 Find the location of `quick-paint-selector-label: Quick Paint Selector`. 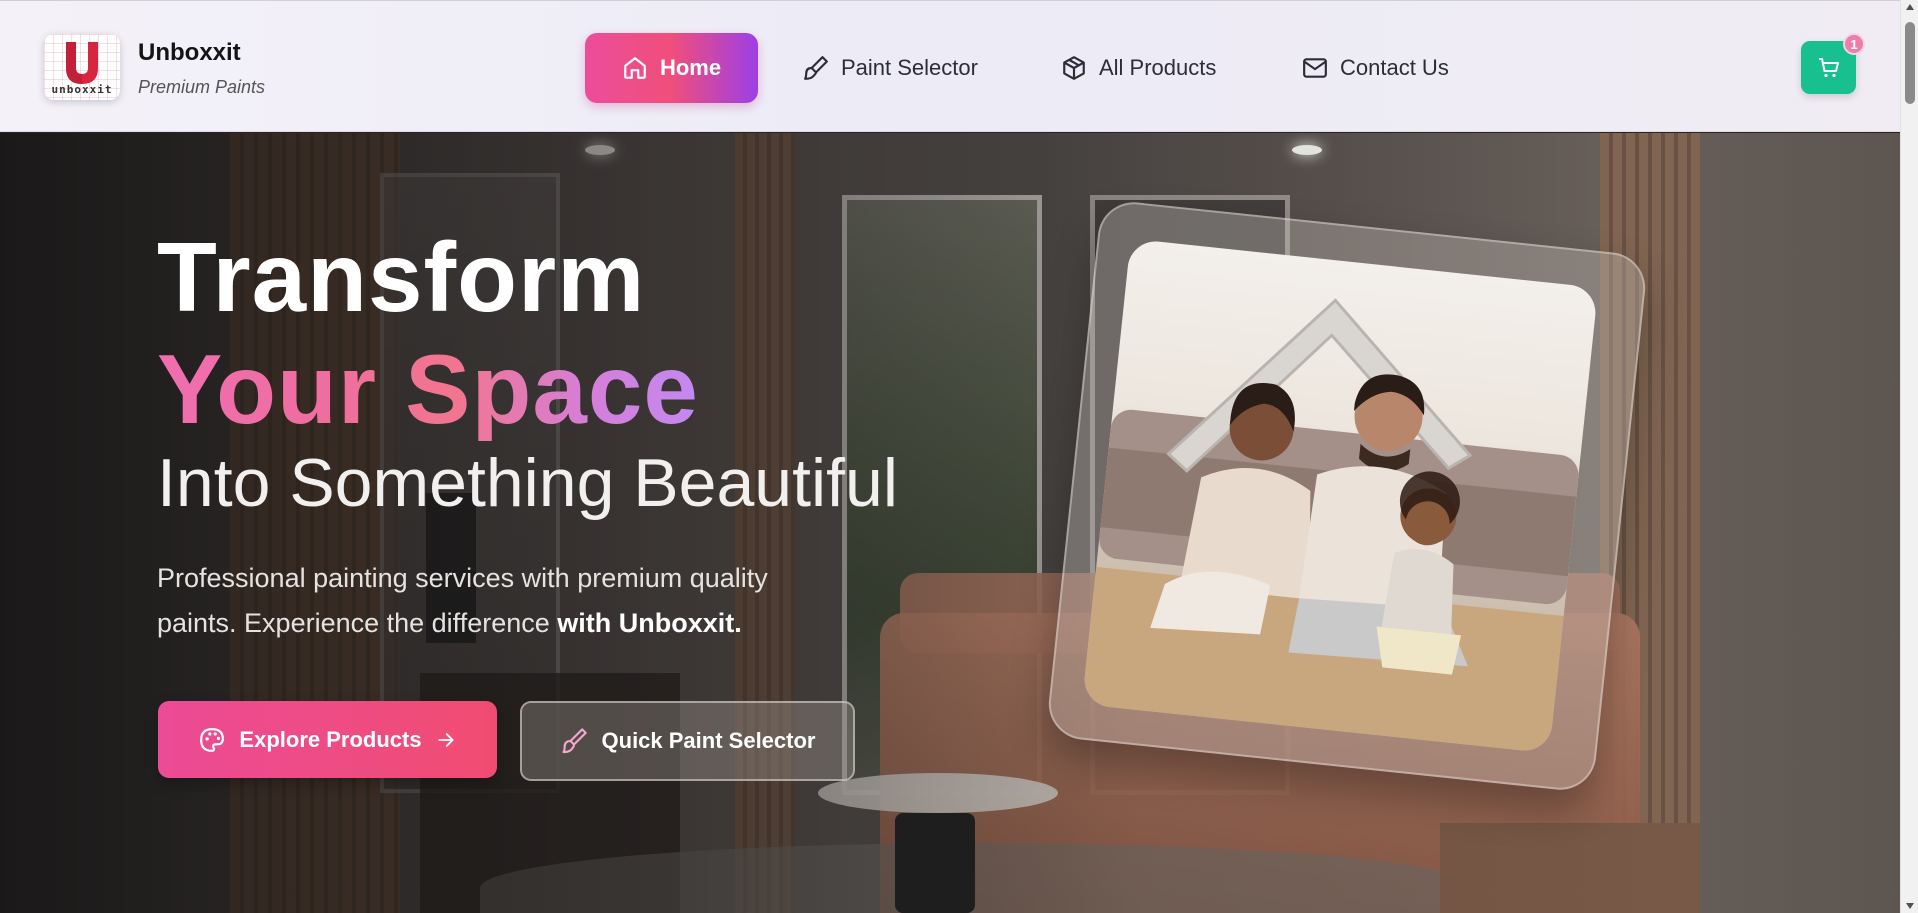

quick-paint-selector-label: Quick Paint Selector is located at coordinates (708, 740).